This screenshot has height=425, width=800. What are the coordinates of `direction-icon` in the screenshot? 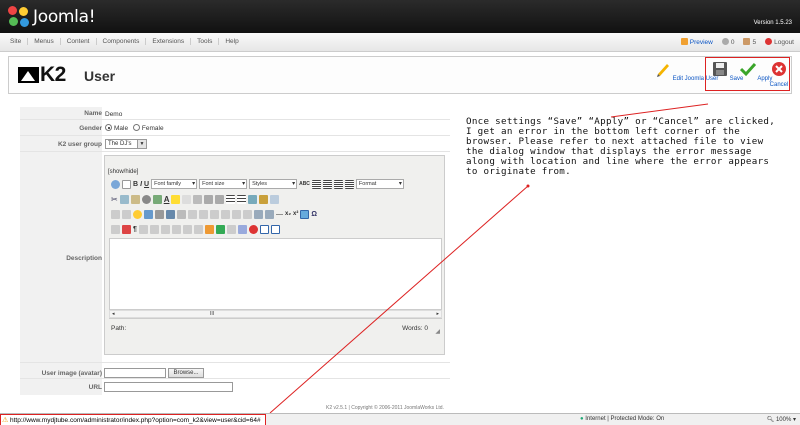 It's located at (115, 229).